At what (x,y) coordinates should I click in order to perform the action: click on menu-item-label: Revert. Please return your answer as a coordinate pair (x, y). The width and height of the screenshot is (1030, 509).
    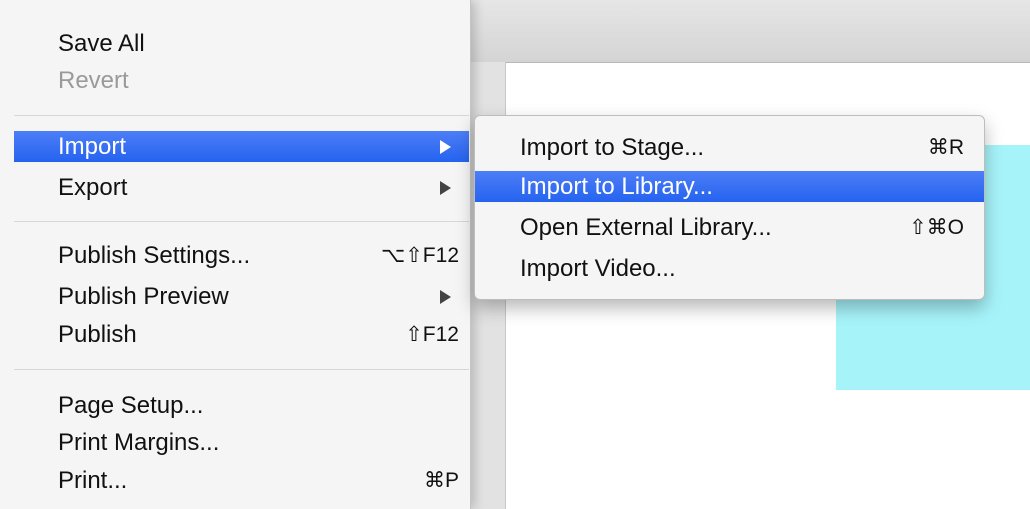
    Looking at the image, I should click on (93, 80).